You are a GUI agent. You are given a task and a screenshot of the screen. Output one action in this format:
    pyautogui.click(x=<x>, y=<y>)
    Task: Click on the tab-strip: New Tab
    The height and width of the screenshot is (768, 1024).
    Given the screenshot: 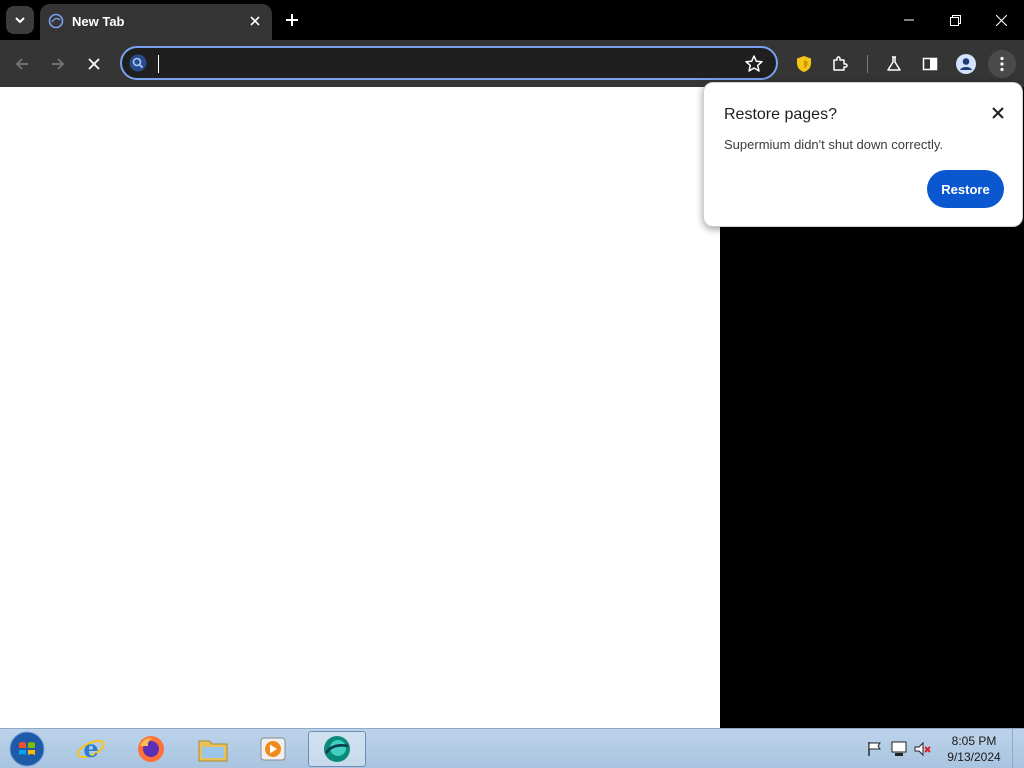 What is the action you would take?
    pyautogui.click(x=512, y=20)
    